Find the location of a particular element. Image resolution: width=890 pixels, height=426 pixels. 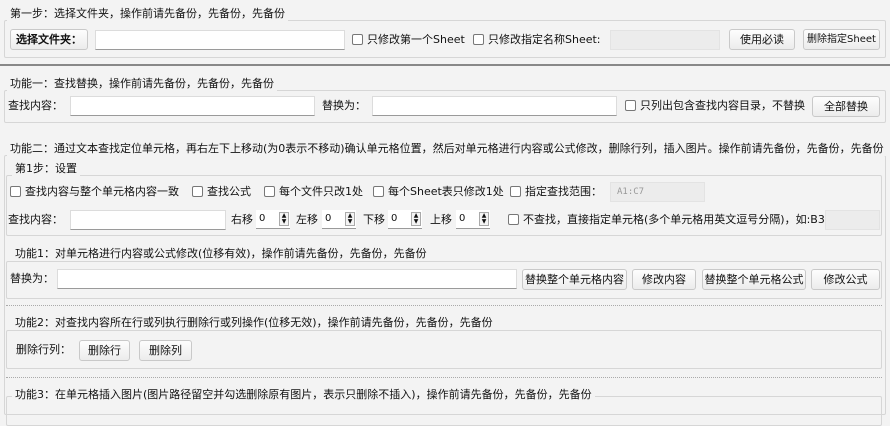

once-per-file-checkbox: 每个文件只改1处 is located at coordinates (313, 192).